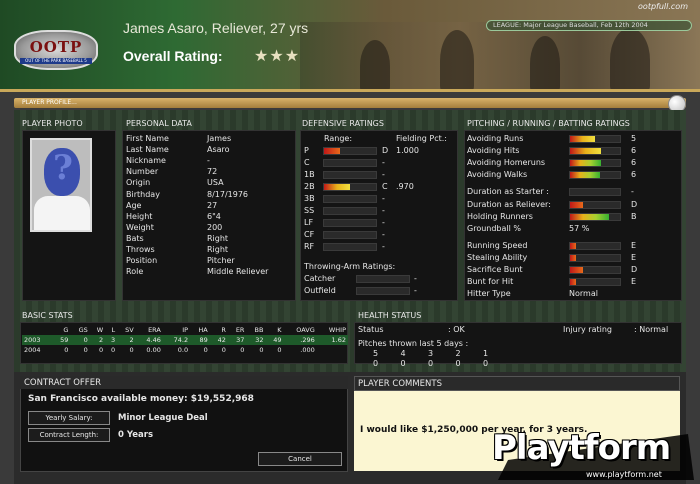 Image resolution: width=700 pixels, height=484 pixels. I want to click on personal-field-label: Position, so click(142, 261).